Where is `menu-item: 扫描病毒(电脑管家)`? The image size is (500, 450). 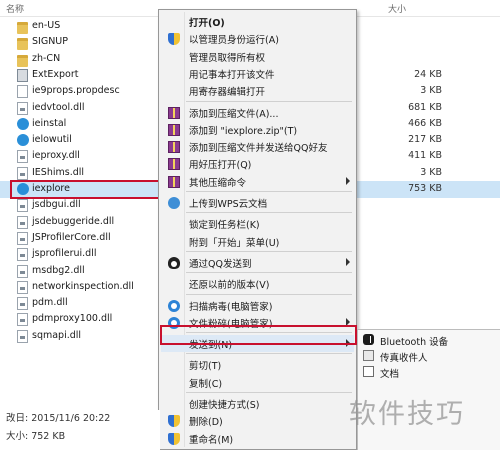
menu-item: 扫描病毒(电脑管家) is located at coordinates (257, 305).